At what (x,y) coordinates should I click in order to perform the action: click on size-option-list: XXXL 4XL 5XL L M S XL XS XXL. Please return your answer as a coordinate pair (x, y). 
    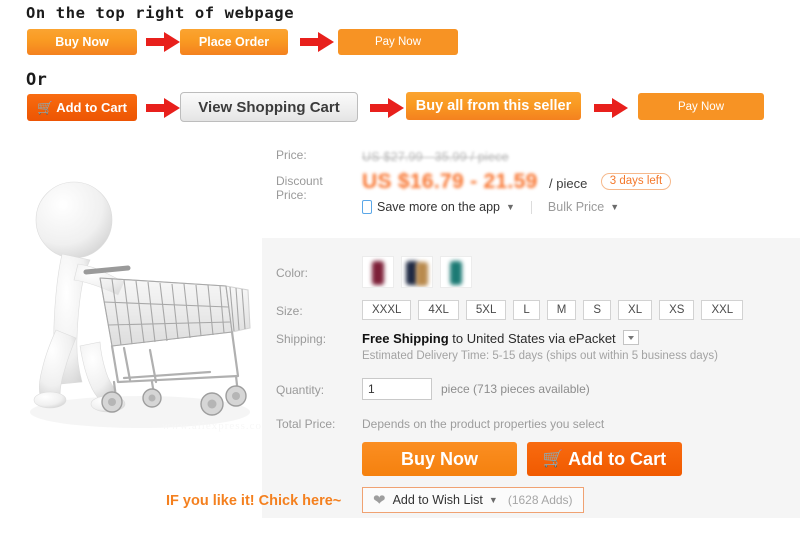
    Looking at the image, I should click on (553, 310).